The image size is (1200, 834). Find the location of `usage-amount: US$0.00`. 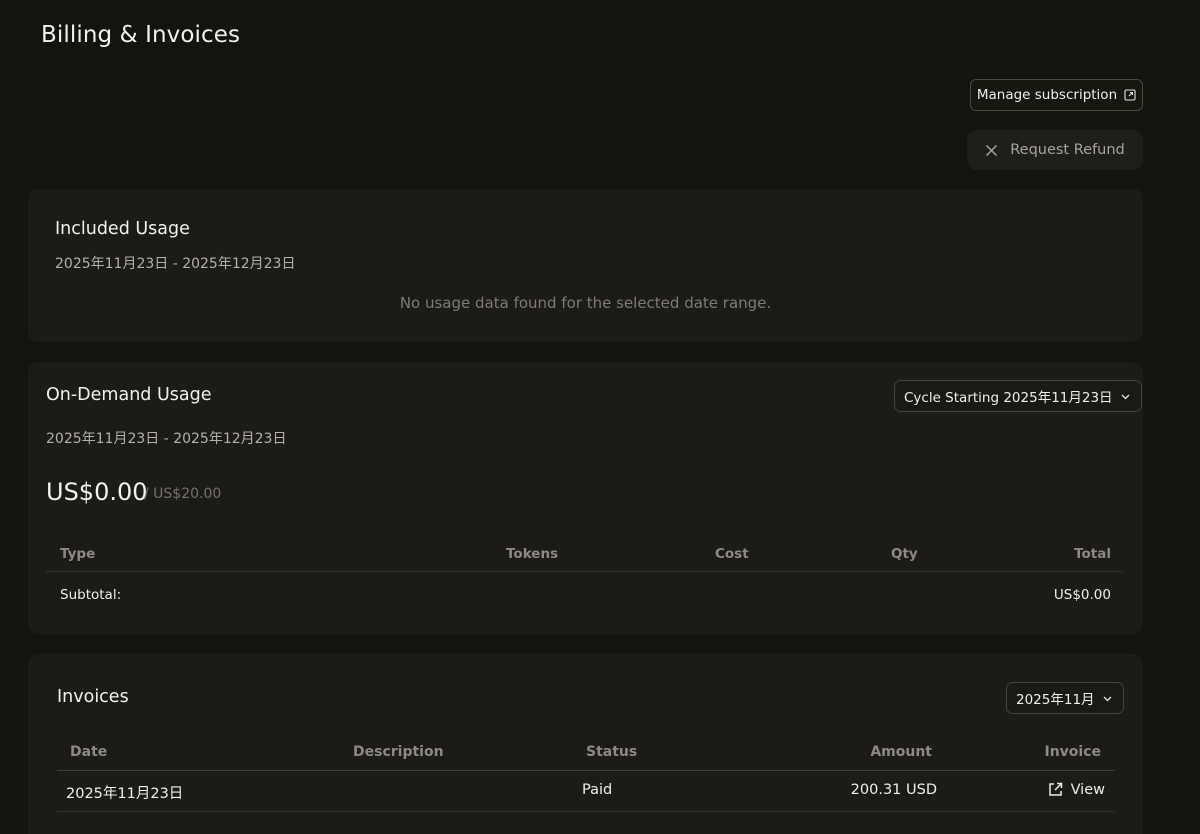

usage-amount: US$0.00 is located at coordinates (97, 492).